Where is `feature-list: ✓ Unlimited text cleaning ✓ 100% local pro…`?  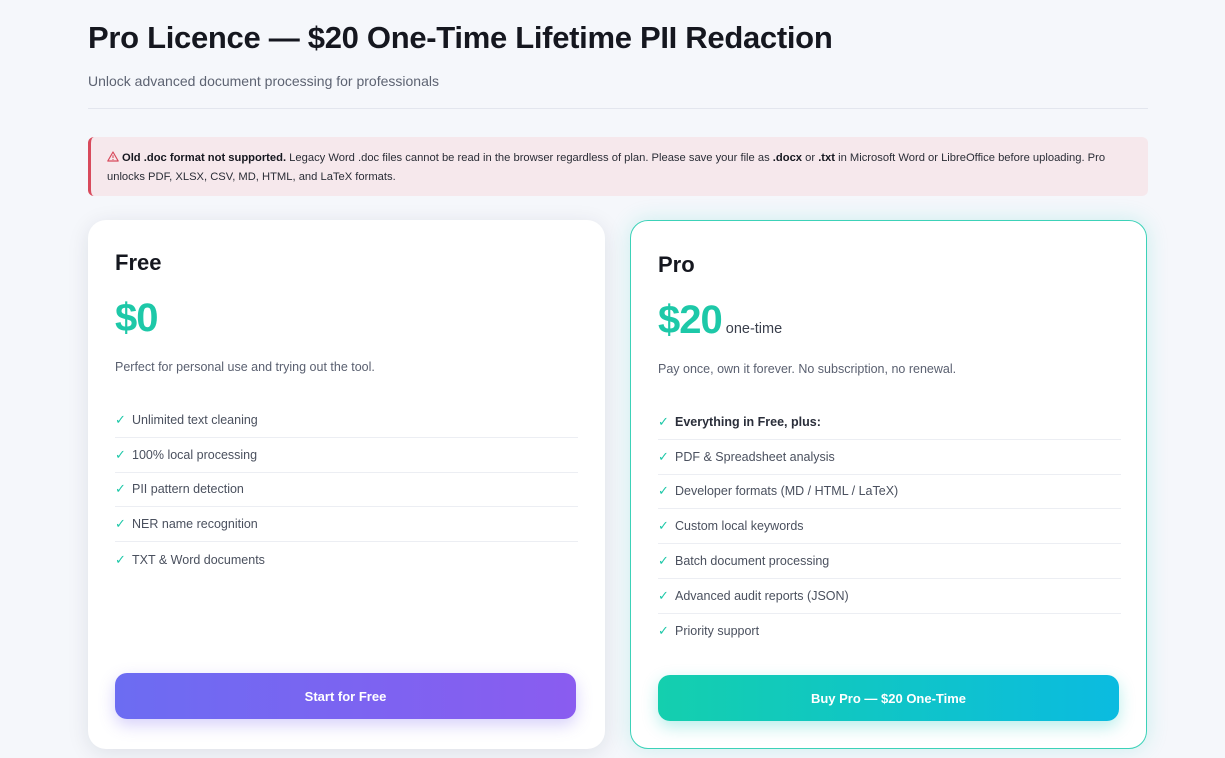
feature-list: ✓ Unlimited text cleaning ✓ 100% local pro… is located at coordinates (346, 490).